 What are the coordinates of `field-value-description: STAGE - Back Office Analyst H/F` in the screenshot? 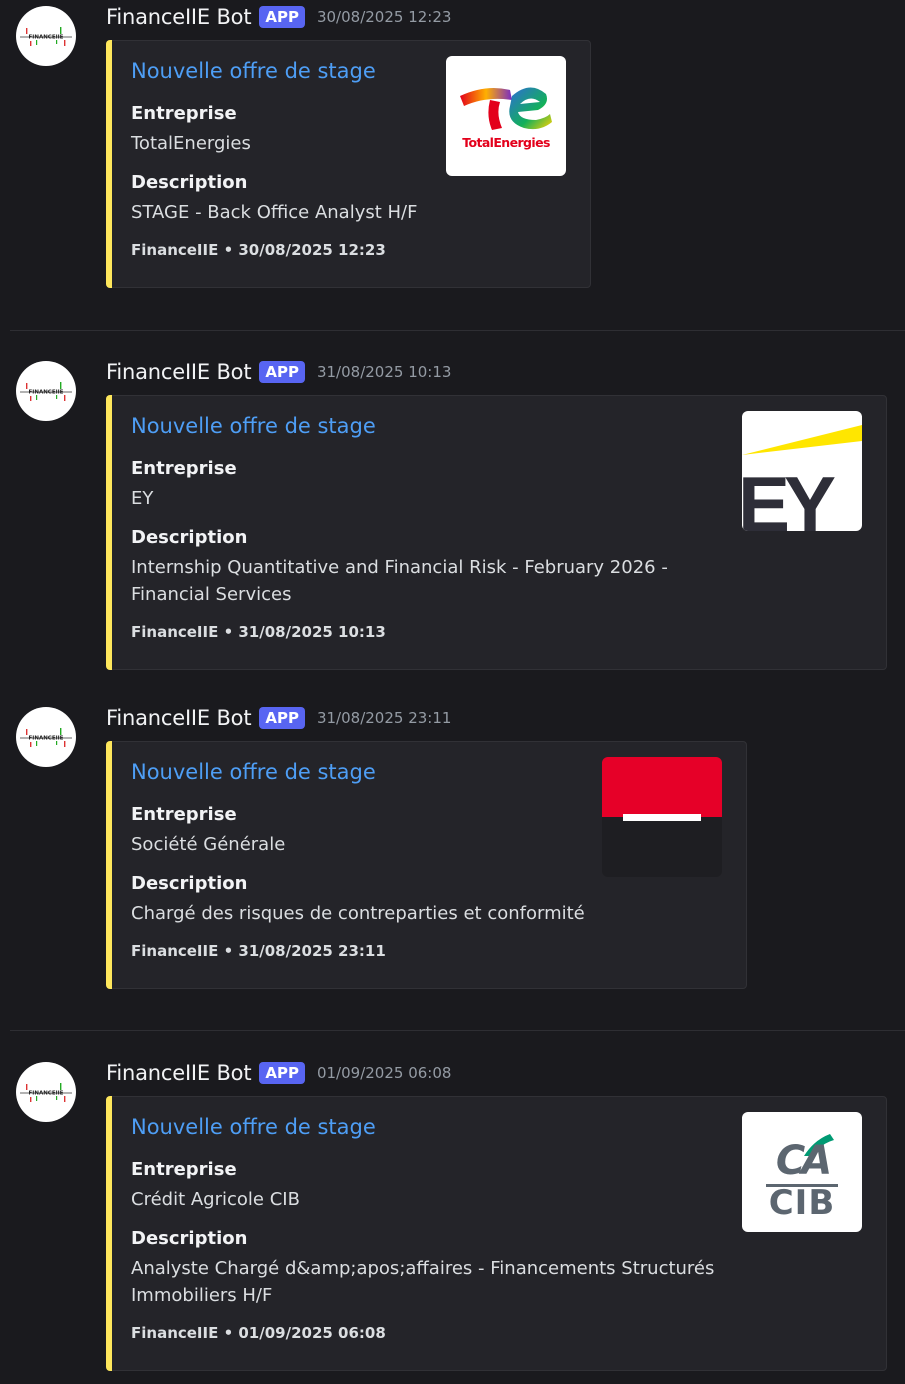 It's located at (274, 212).